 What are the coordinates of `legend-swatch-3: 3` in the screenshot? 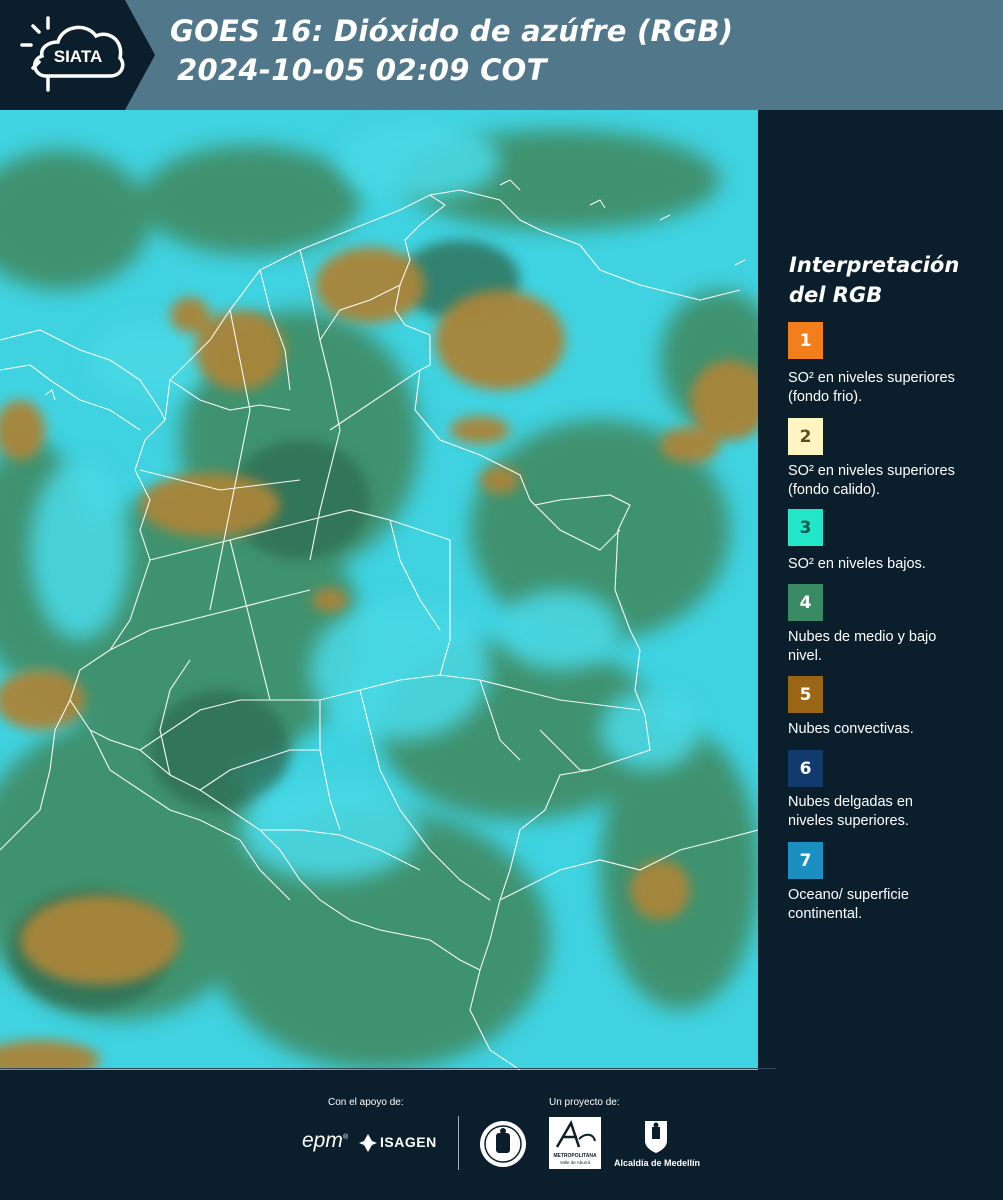 It's located at (805, 527).